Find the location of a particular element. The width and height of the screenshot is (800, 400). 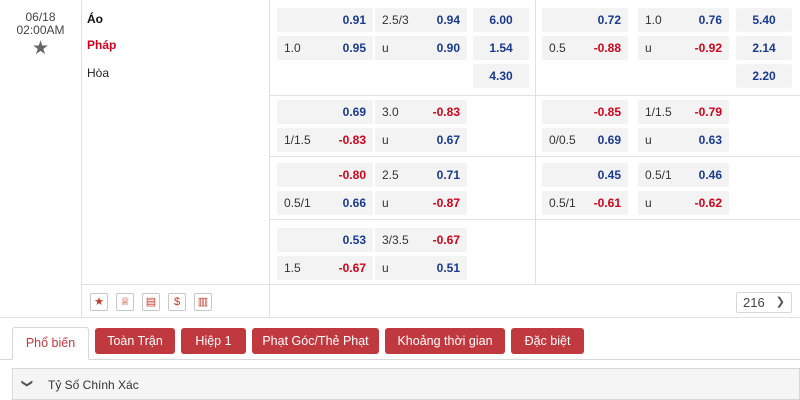

odds-cell: 0.5/1 -0.61 is located at coordinates (585, 203).